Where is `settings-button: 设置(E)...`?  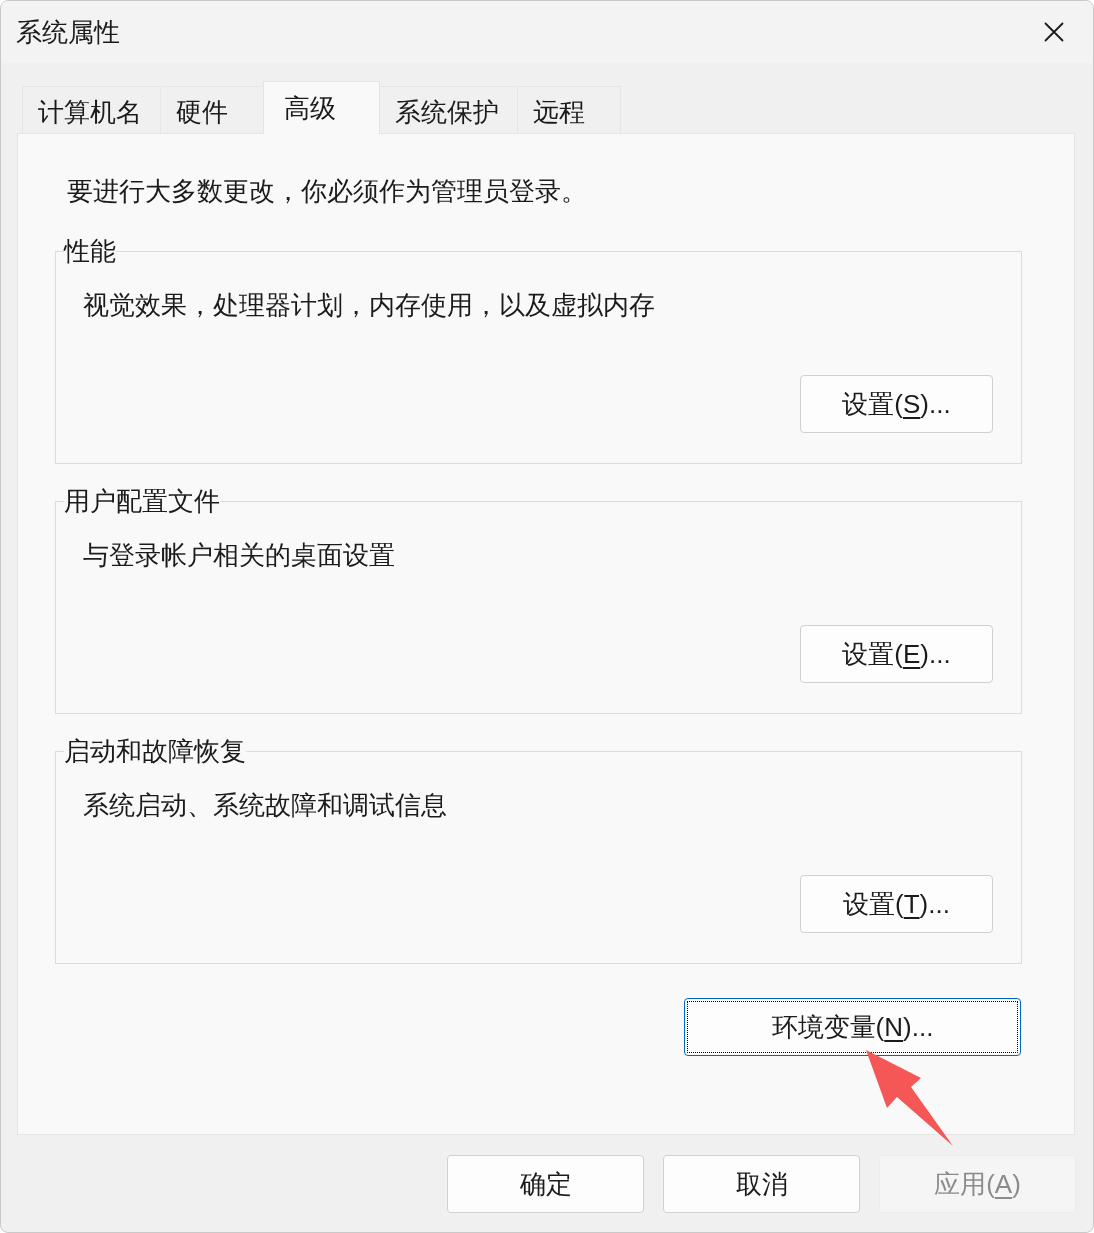 settings-button: 设置(E)... is located at coordinates (896, 654).